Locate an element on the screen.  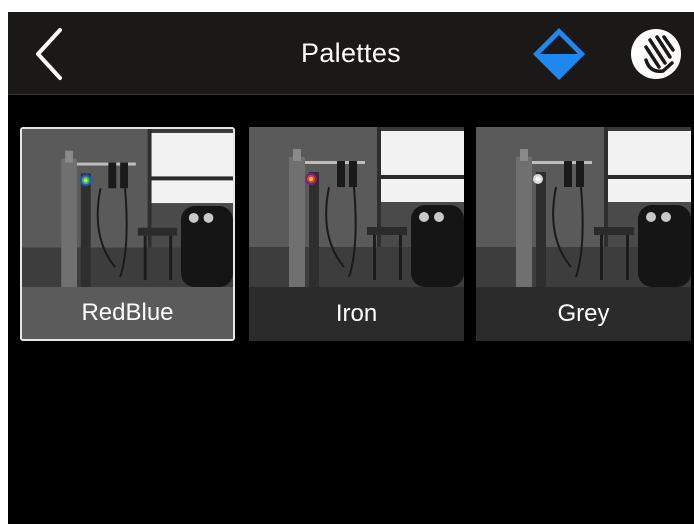
palette-card-iron: Iron is located at coordinates (356, 234).